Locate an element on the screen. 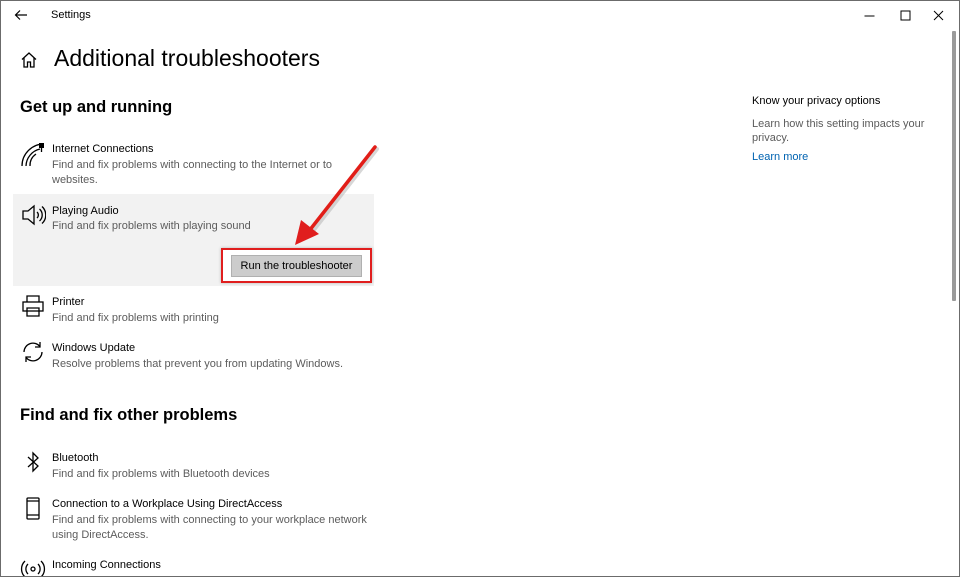 This screenshot has height=577, width=960. wifi-signal-icon is located at coordinates (33, 155).